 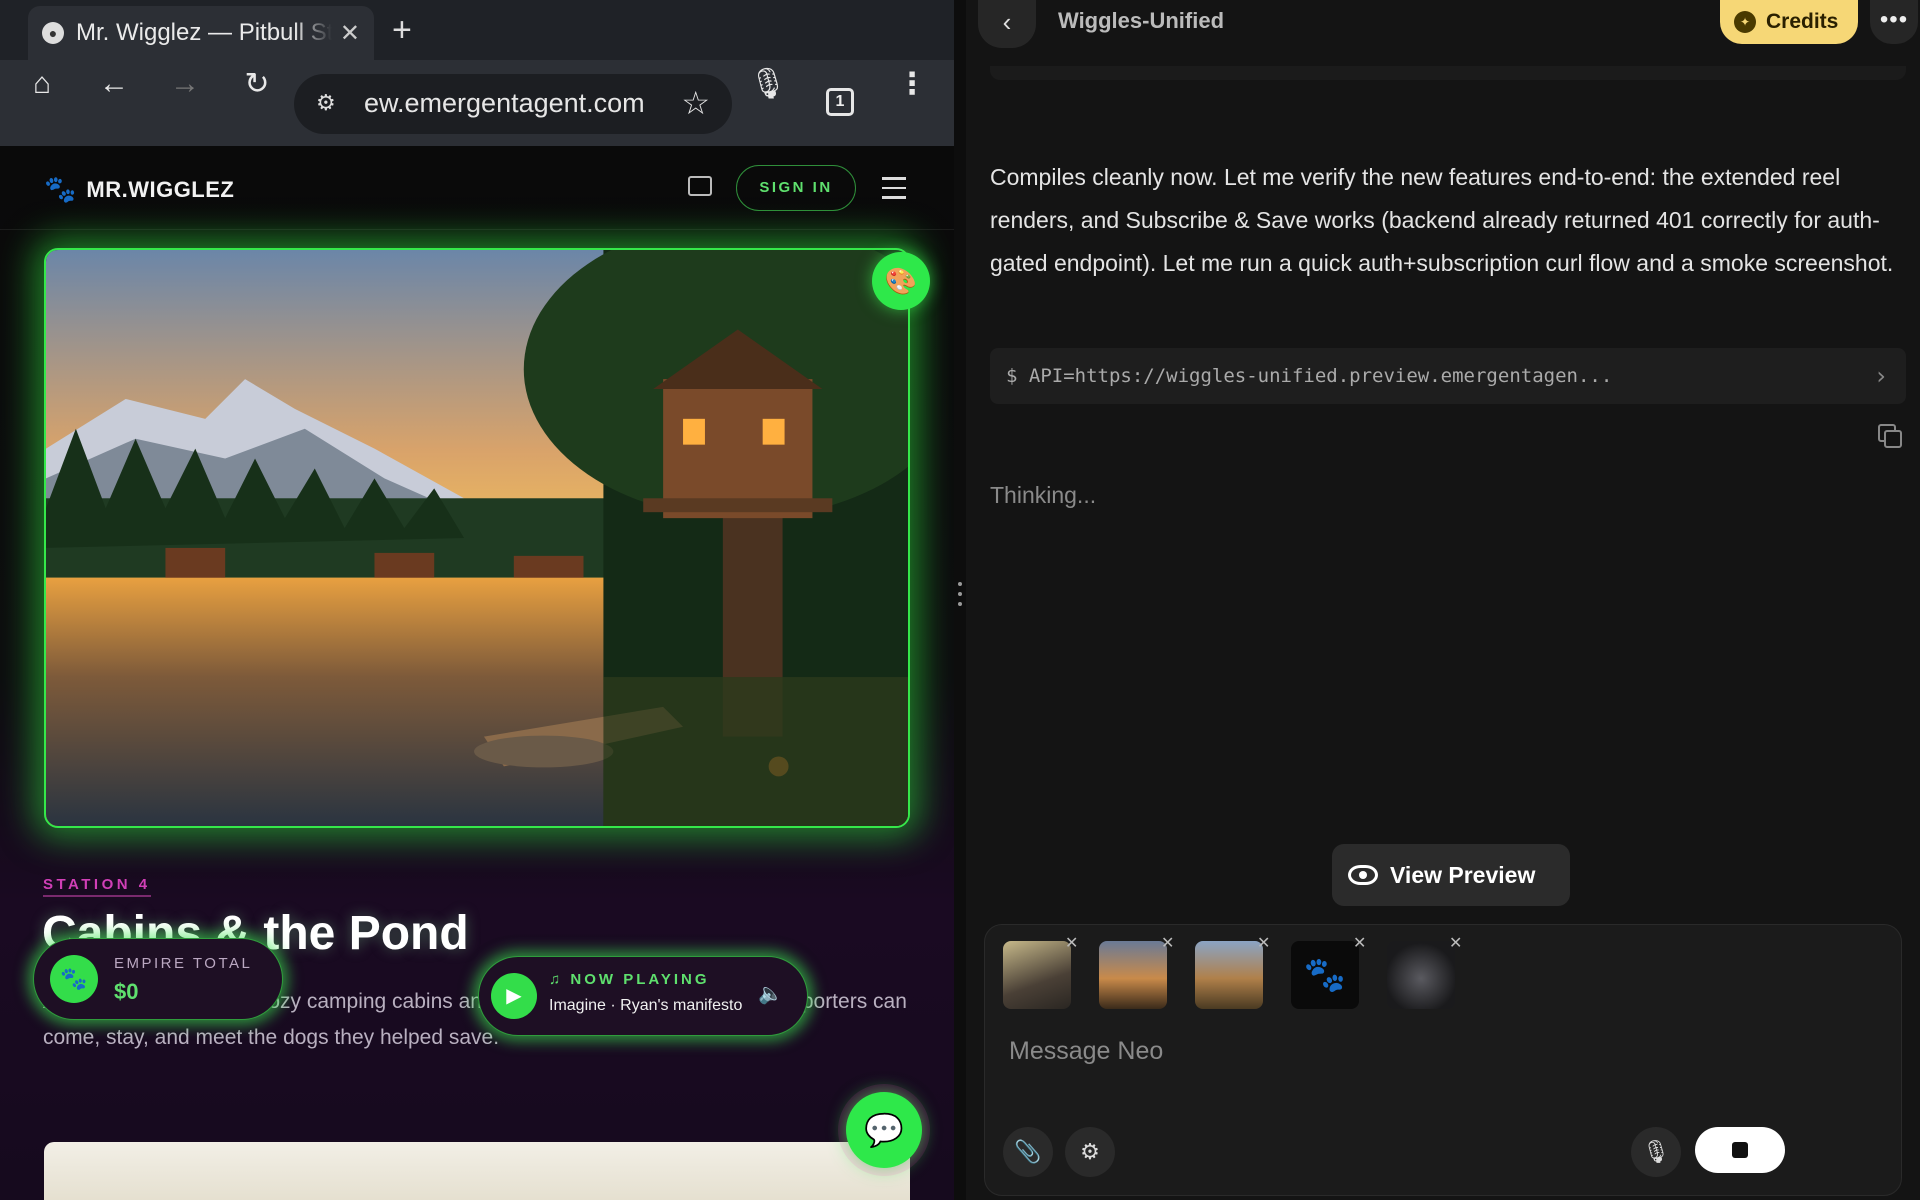 What do you see at coordinates (840, 102) in the screenshot?
I see `tab-count-button: 1` at bounding box center [840, 102].